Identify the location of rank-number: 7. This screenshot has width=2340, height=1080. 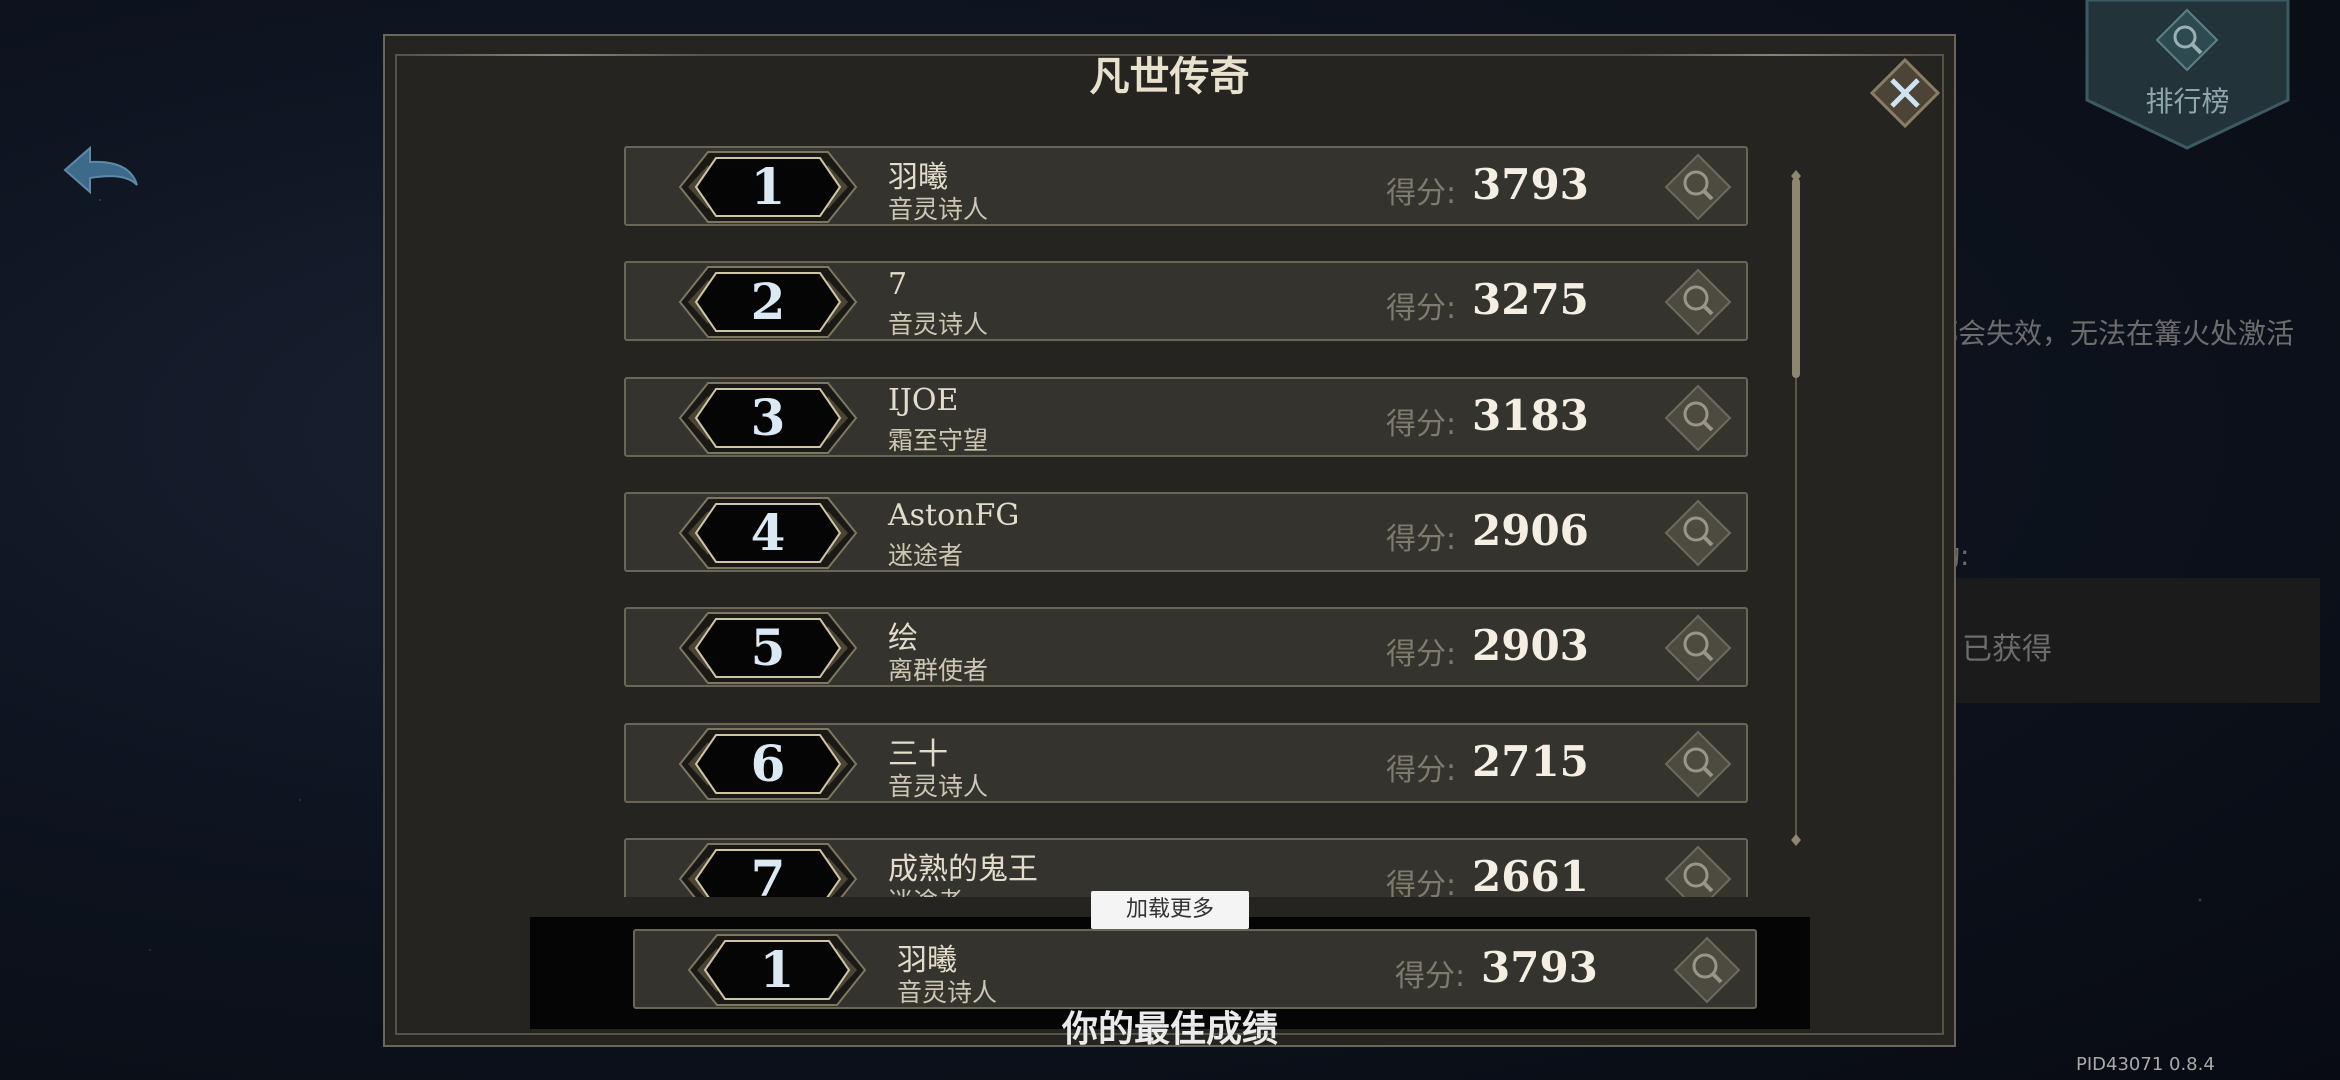
(768, 872).